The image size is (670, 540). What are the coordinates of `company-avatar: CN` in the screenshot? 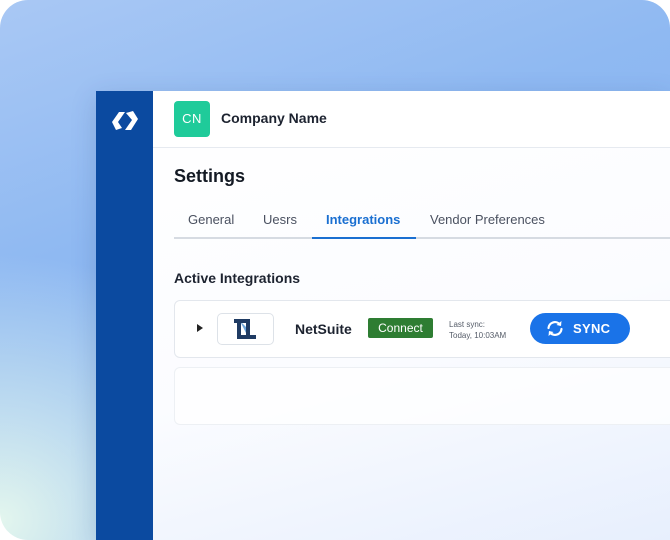 It's located at (192, 119).